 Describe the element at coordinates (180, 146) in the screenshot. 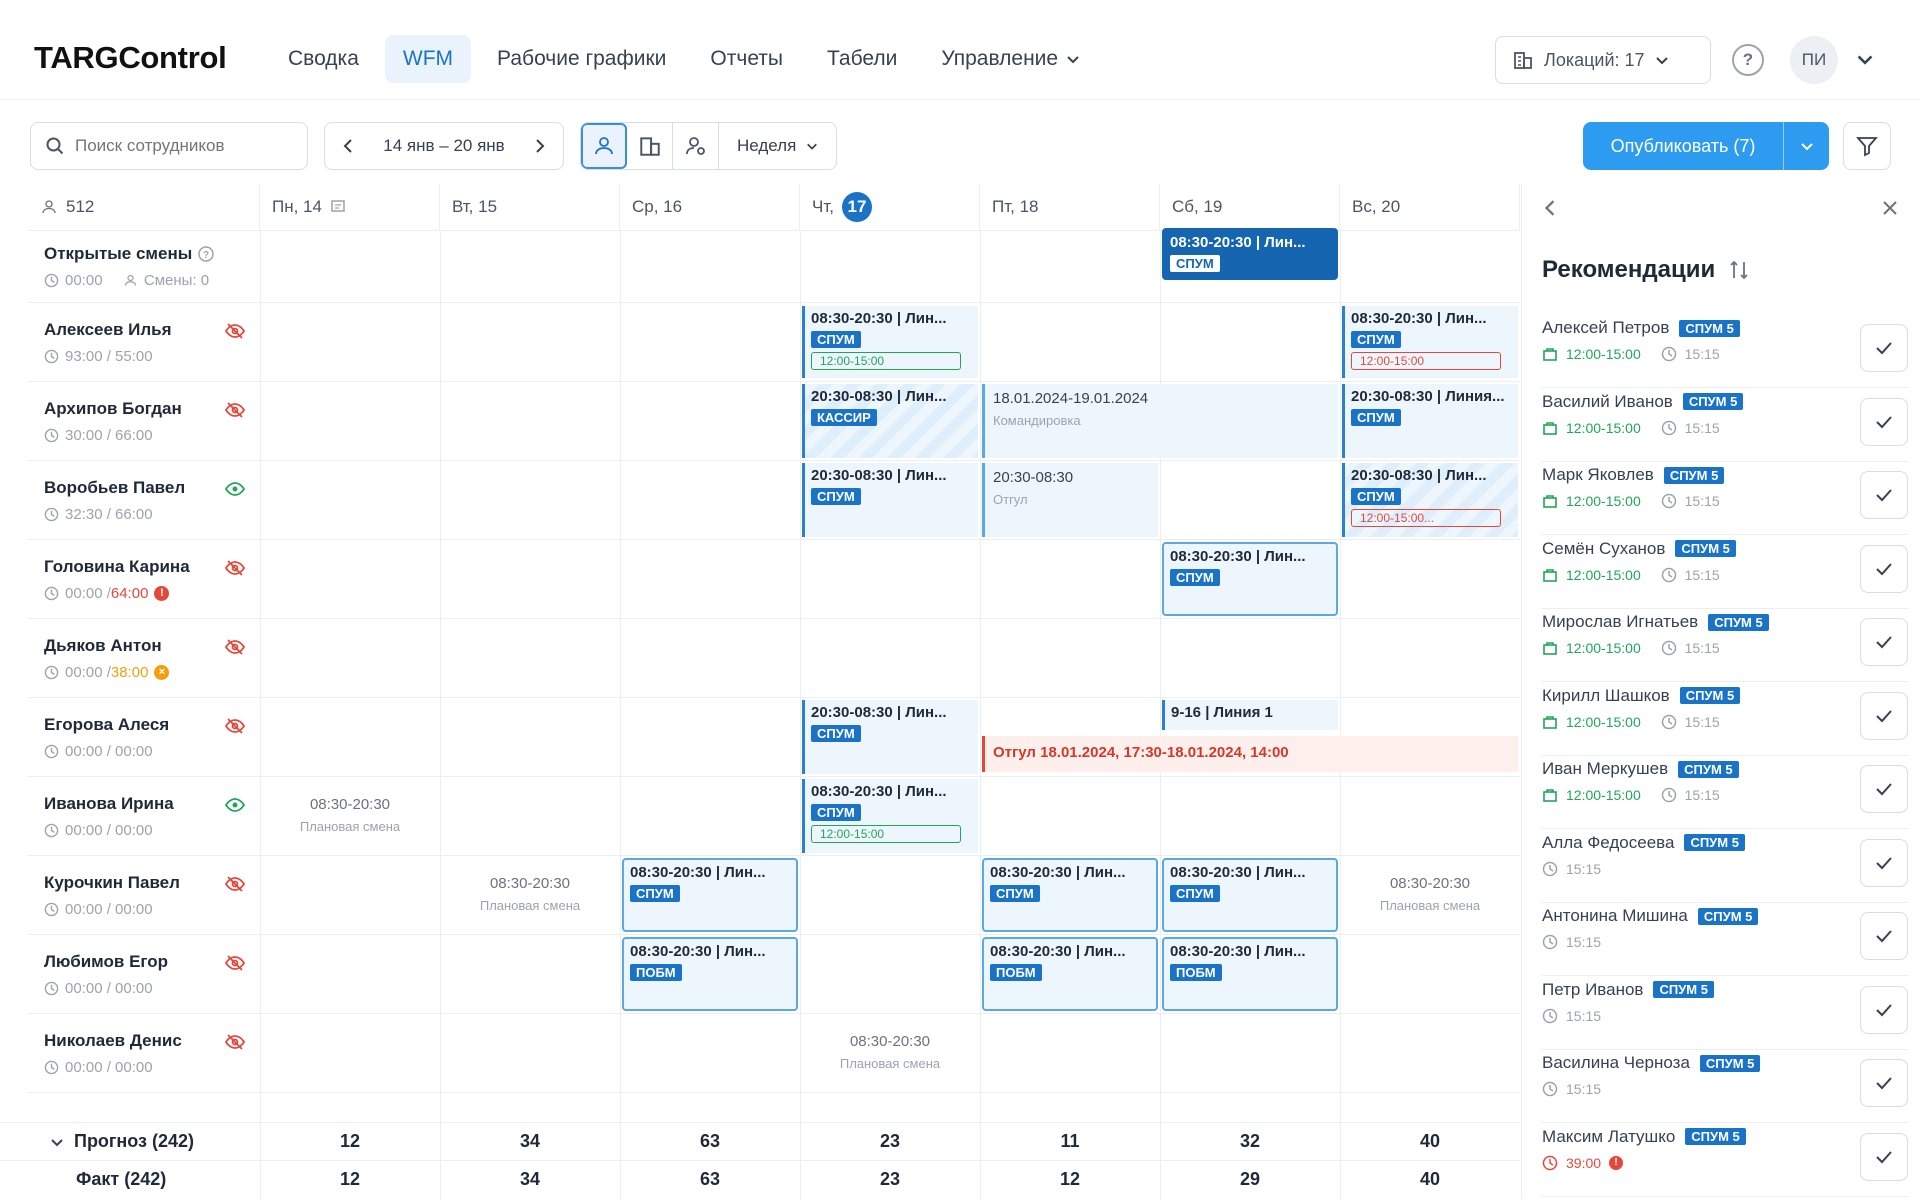

I see `search-input` at that location.